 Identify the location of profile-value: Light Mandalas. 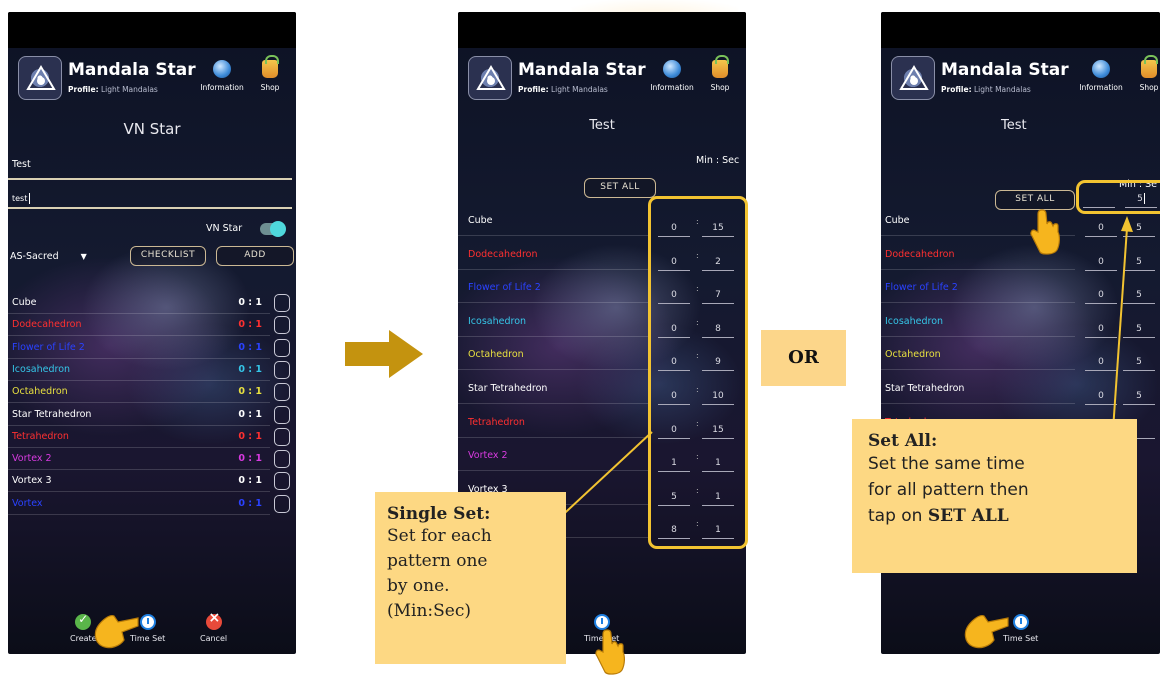
(579, 89).